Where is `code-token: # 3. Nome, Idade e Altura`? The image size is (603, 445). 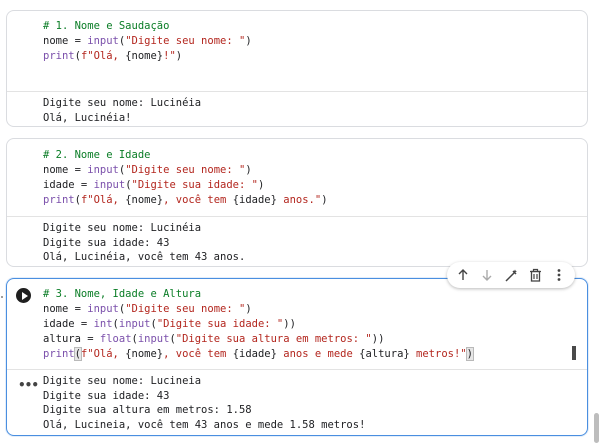 code-token: # 3. Nome, Idade e Altura is located at coordinates (122, 294).